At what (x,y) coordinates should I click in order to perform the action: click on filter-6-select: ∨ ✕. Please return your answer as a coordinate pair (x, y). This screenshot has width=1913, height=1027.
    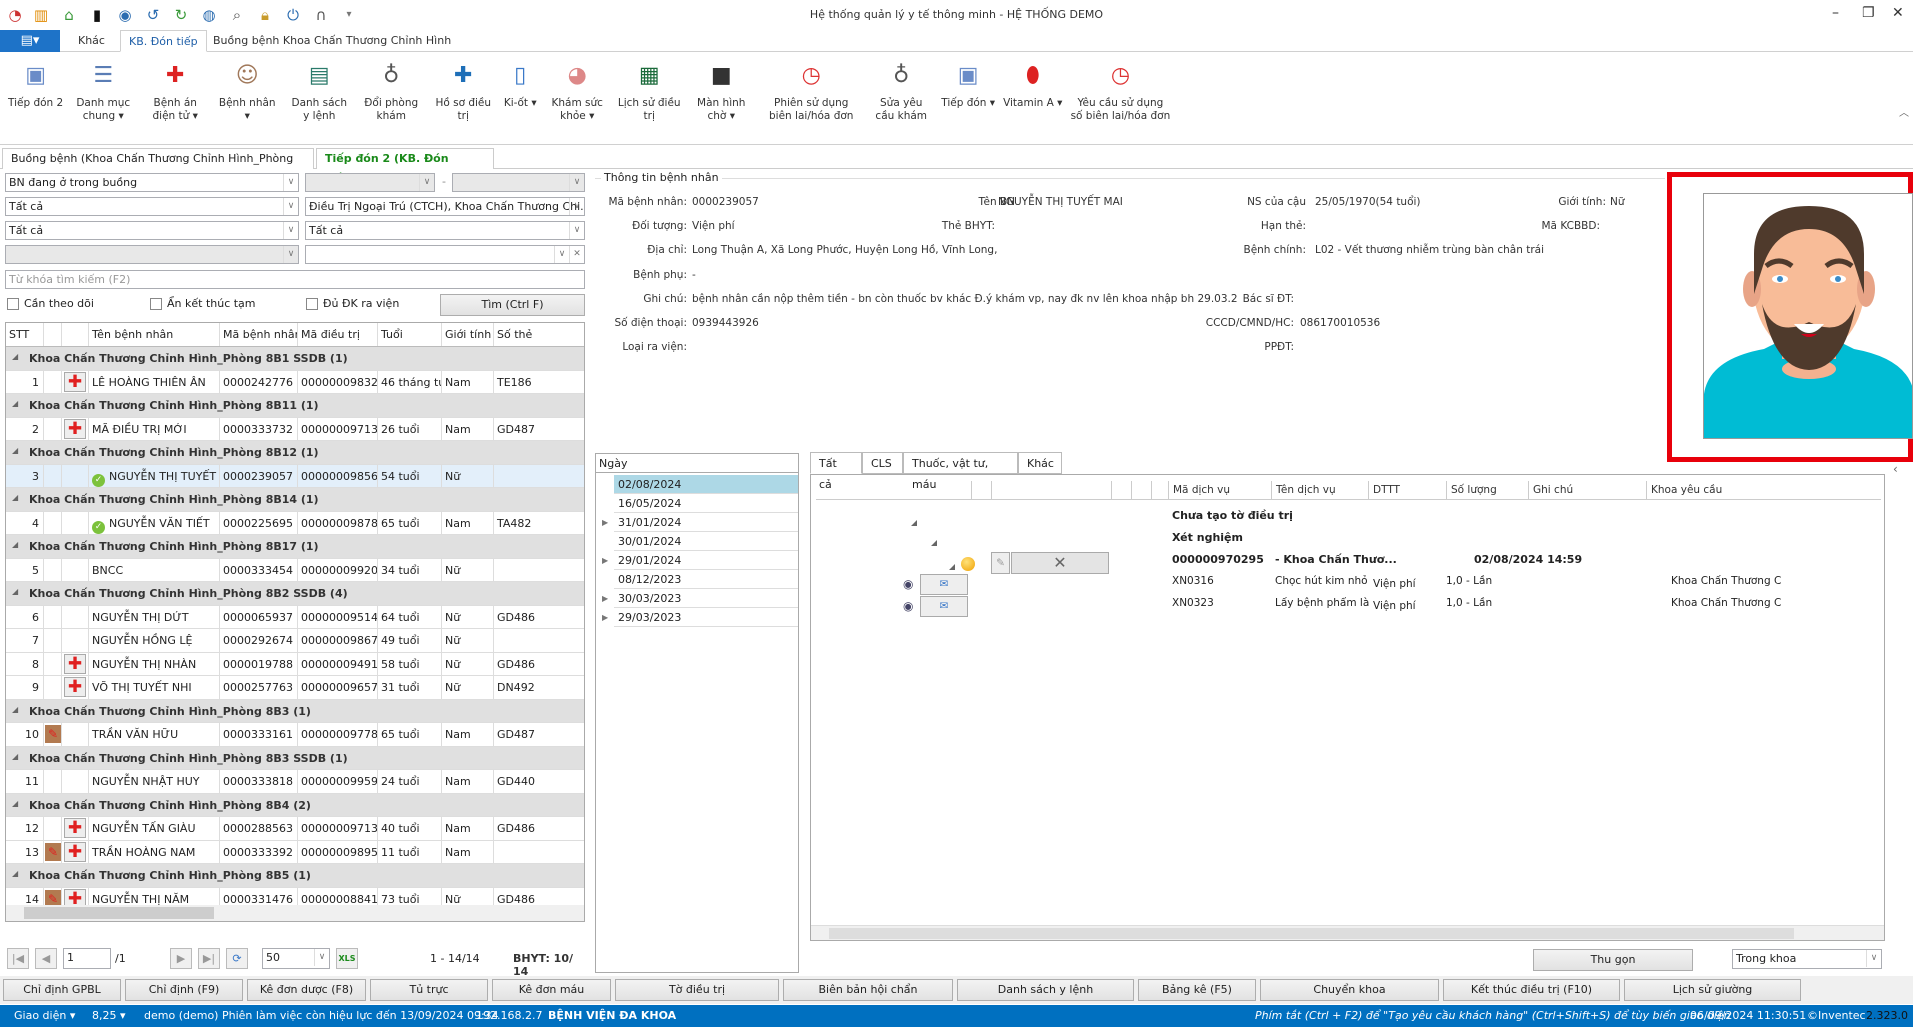
    Looking at the image, I should click on (445, 254).